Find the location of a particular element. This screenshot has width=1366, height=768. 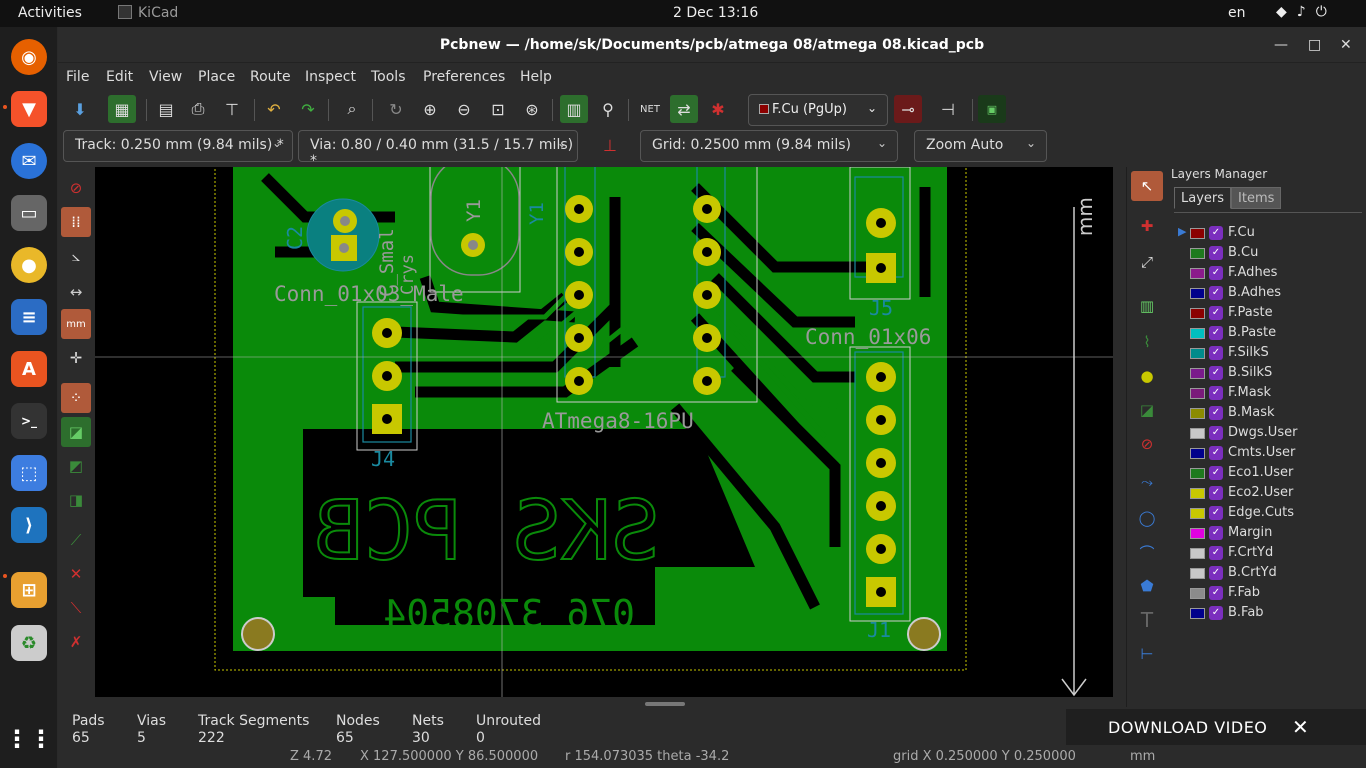

layer-row: ✓ B.SilkS is located at coordinates (1268, 373).